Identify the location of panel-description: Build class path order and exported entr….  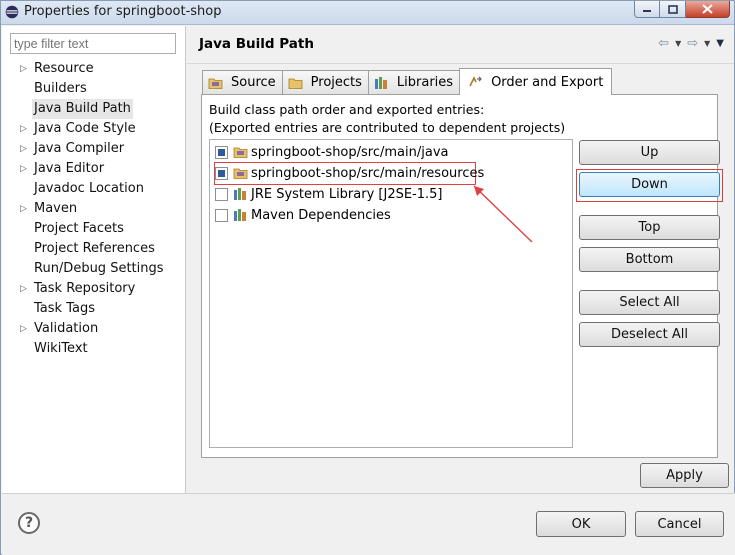
(387, 119).